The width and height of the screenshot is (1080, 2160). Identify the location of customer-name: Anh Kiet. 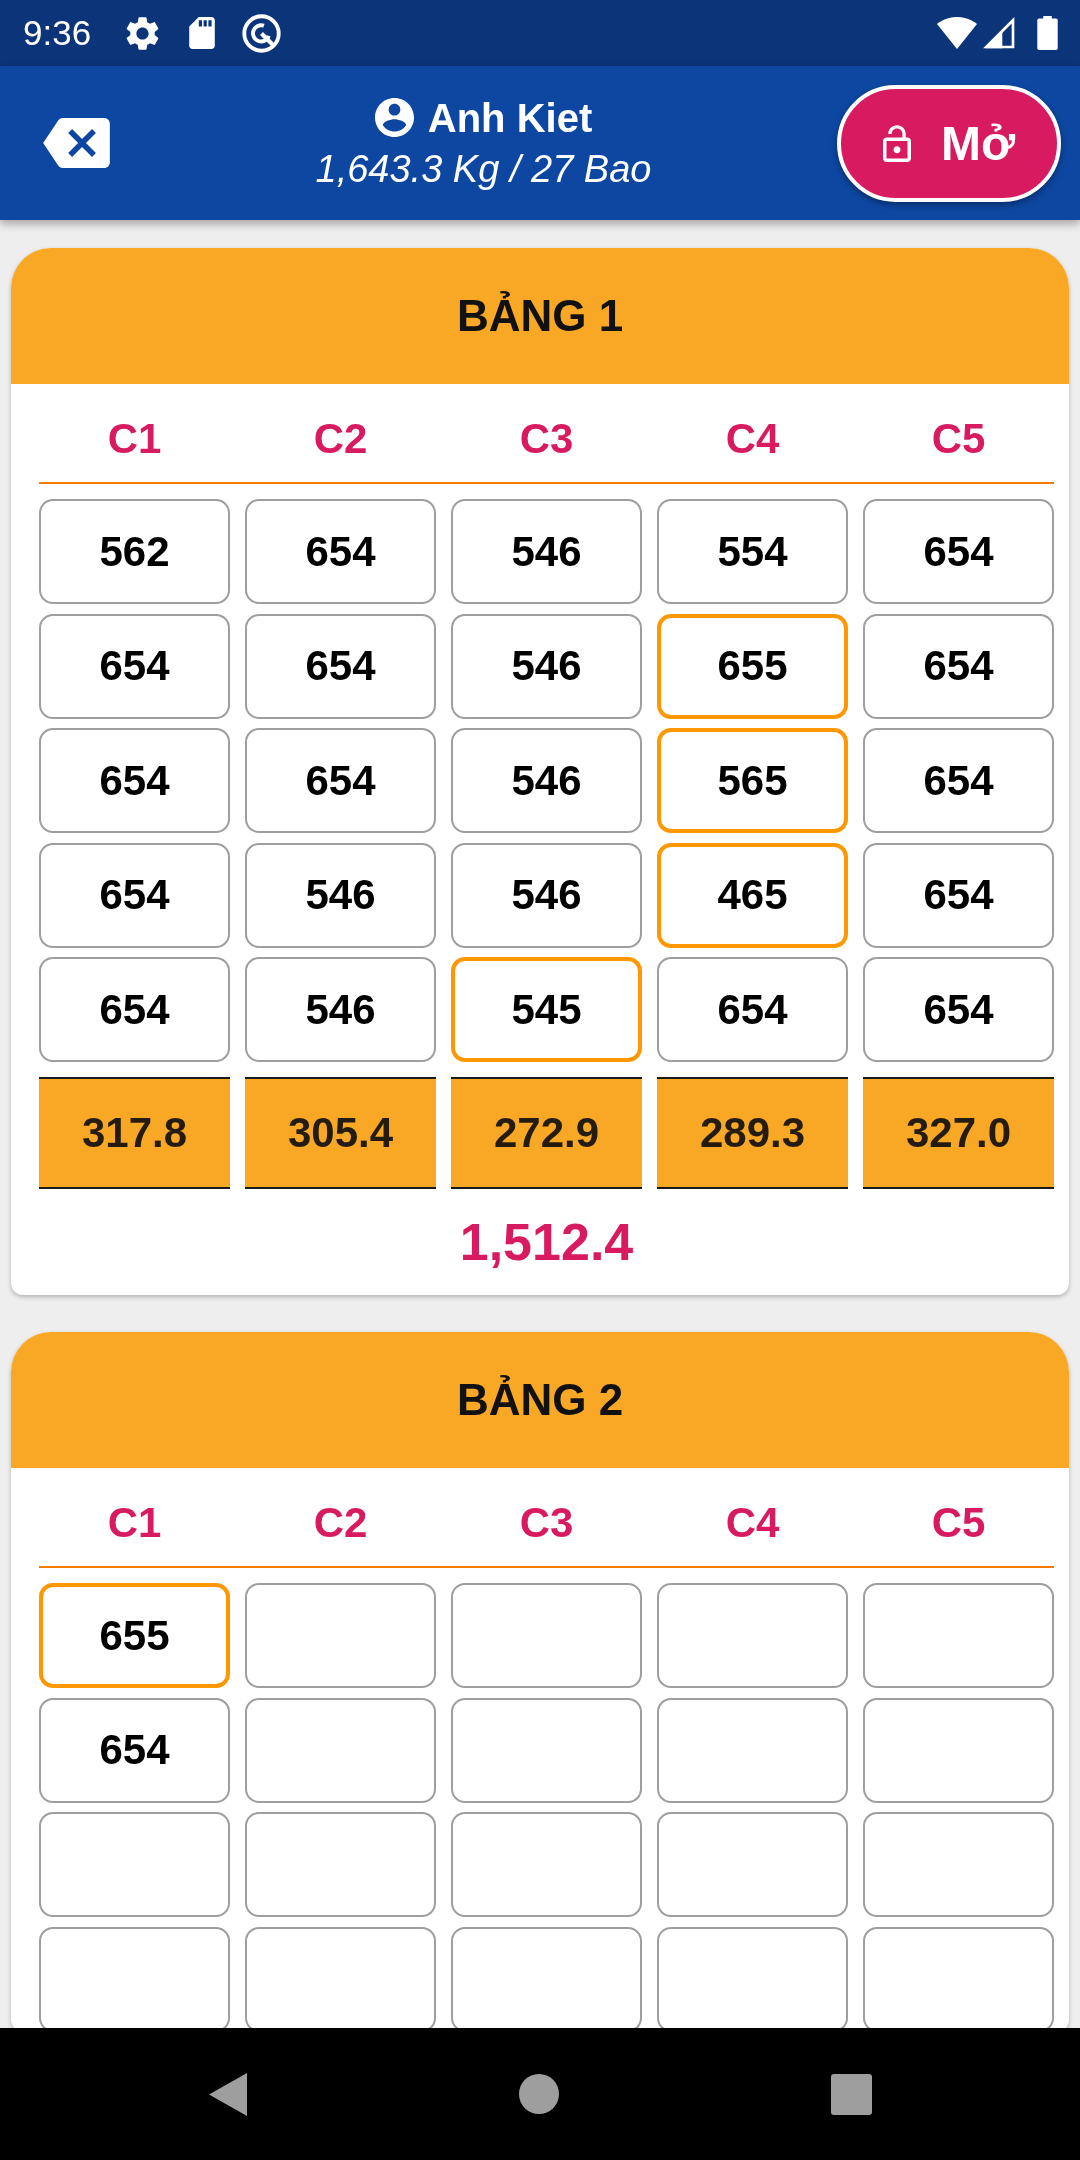
(510, 117).